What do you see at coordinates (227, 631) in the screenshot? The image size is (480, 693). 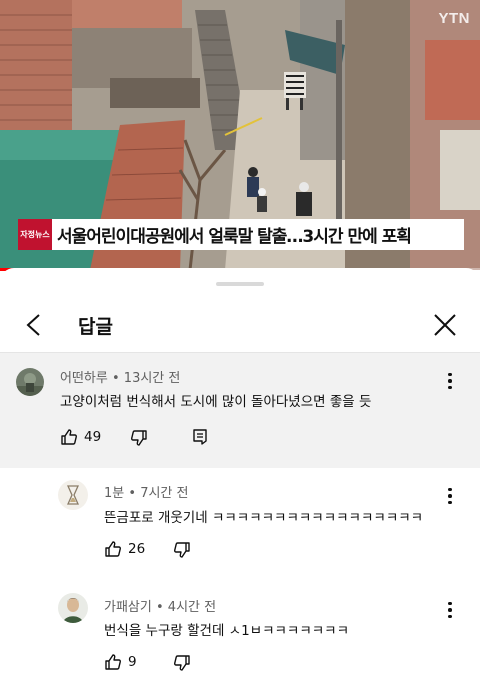 I see `comment-text: 번식을 누구랑 할건데 ㅅ1ㅂㅋㅋㅋㅋㅋㅋㅋ` at bounding box center [227, 631].